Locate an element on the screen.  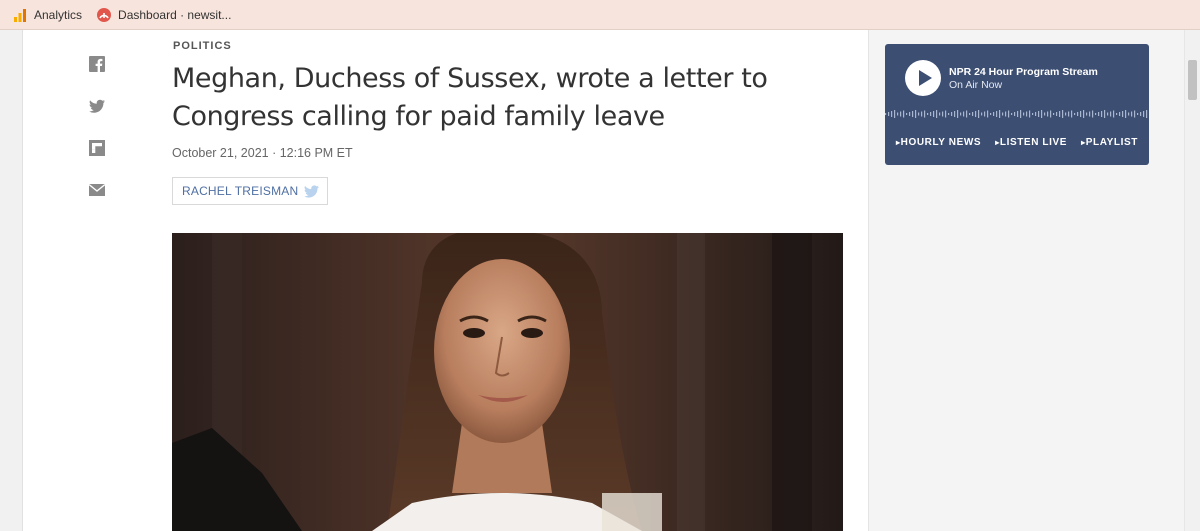
page-scrollbar is located at coordinates (1192, 280).